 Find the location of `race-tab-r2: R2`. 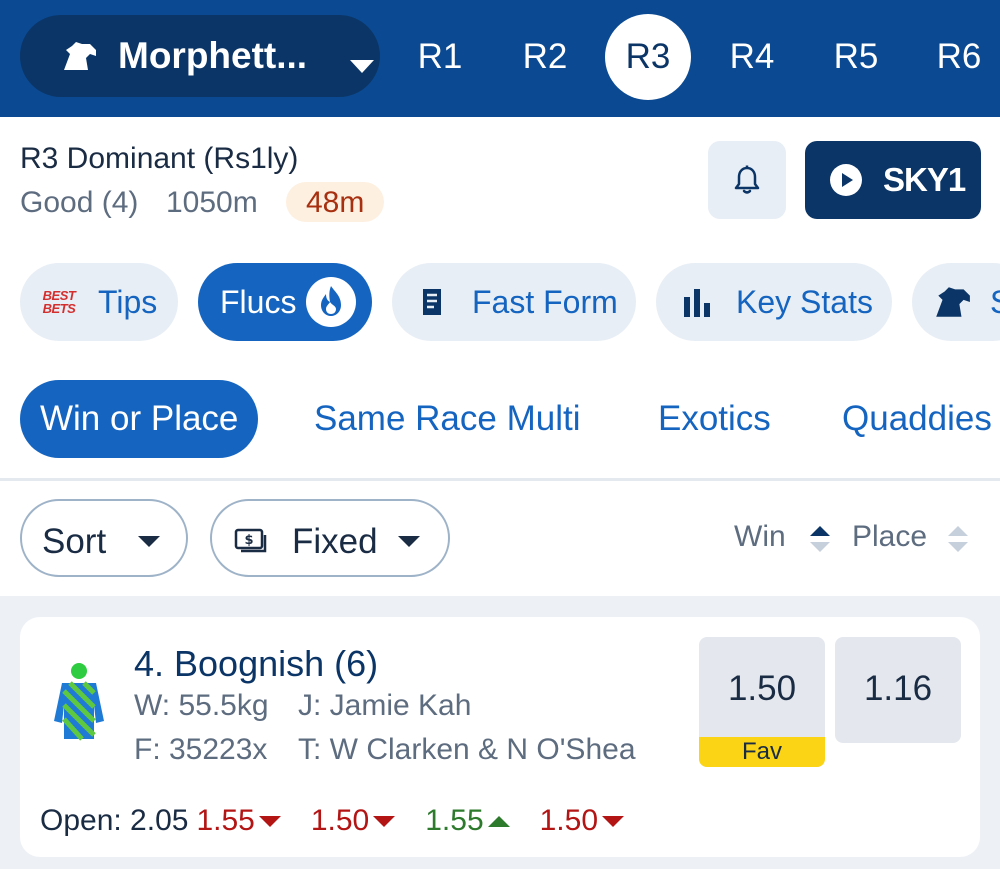

race-tab-r2: R2 is located at coordinates (545, 57).